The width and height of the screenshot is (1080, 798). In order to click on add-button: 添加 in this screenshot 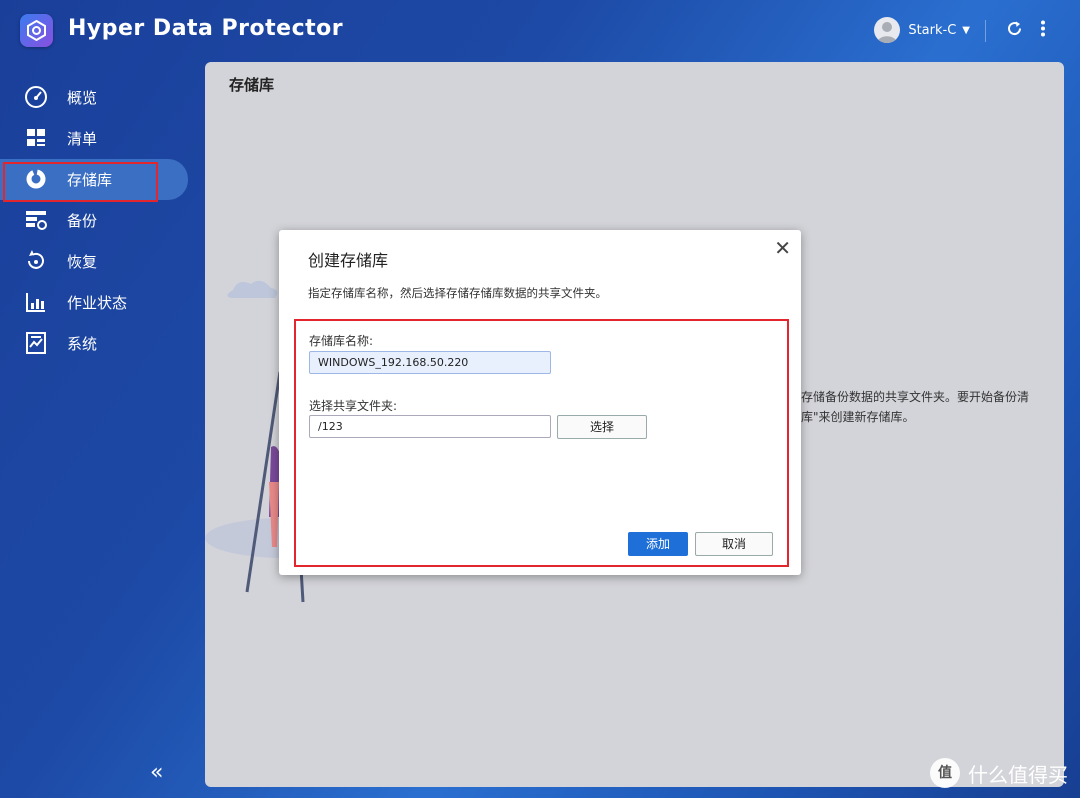, I will do `click(658, 544)`.